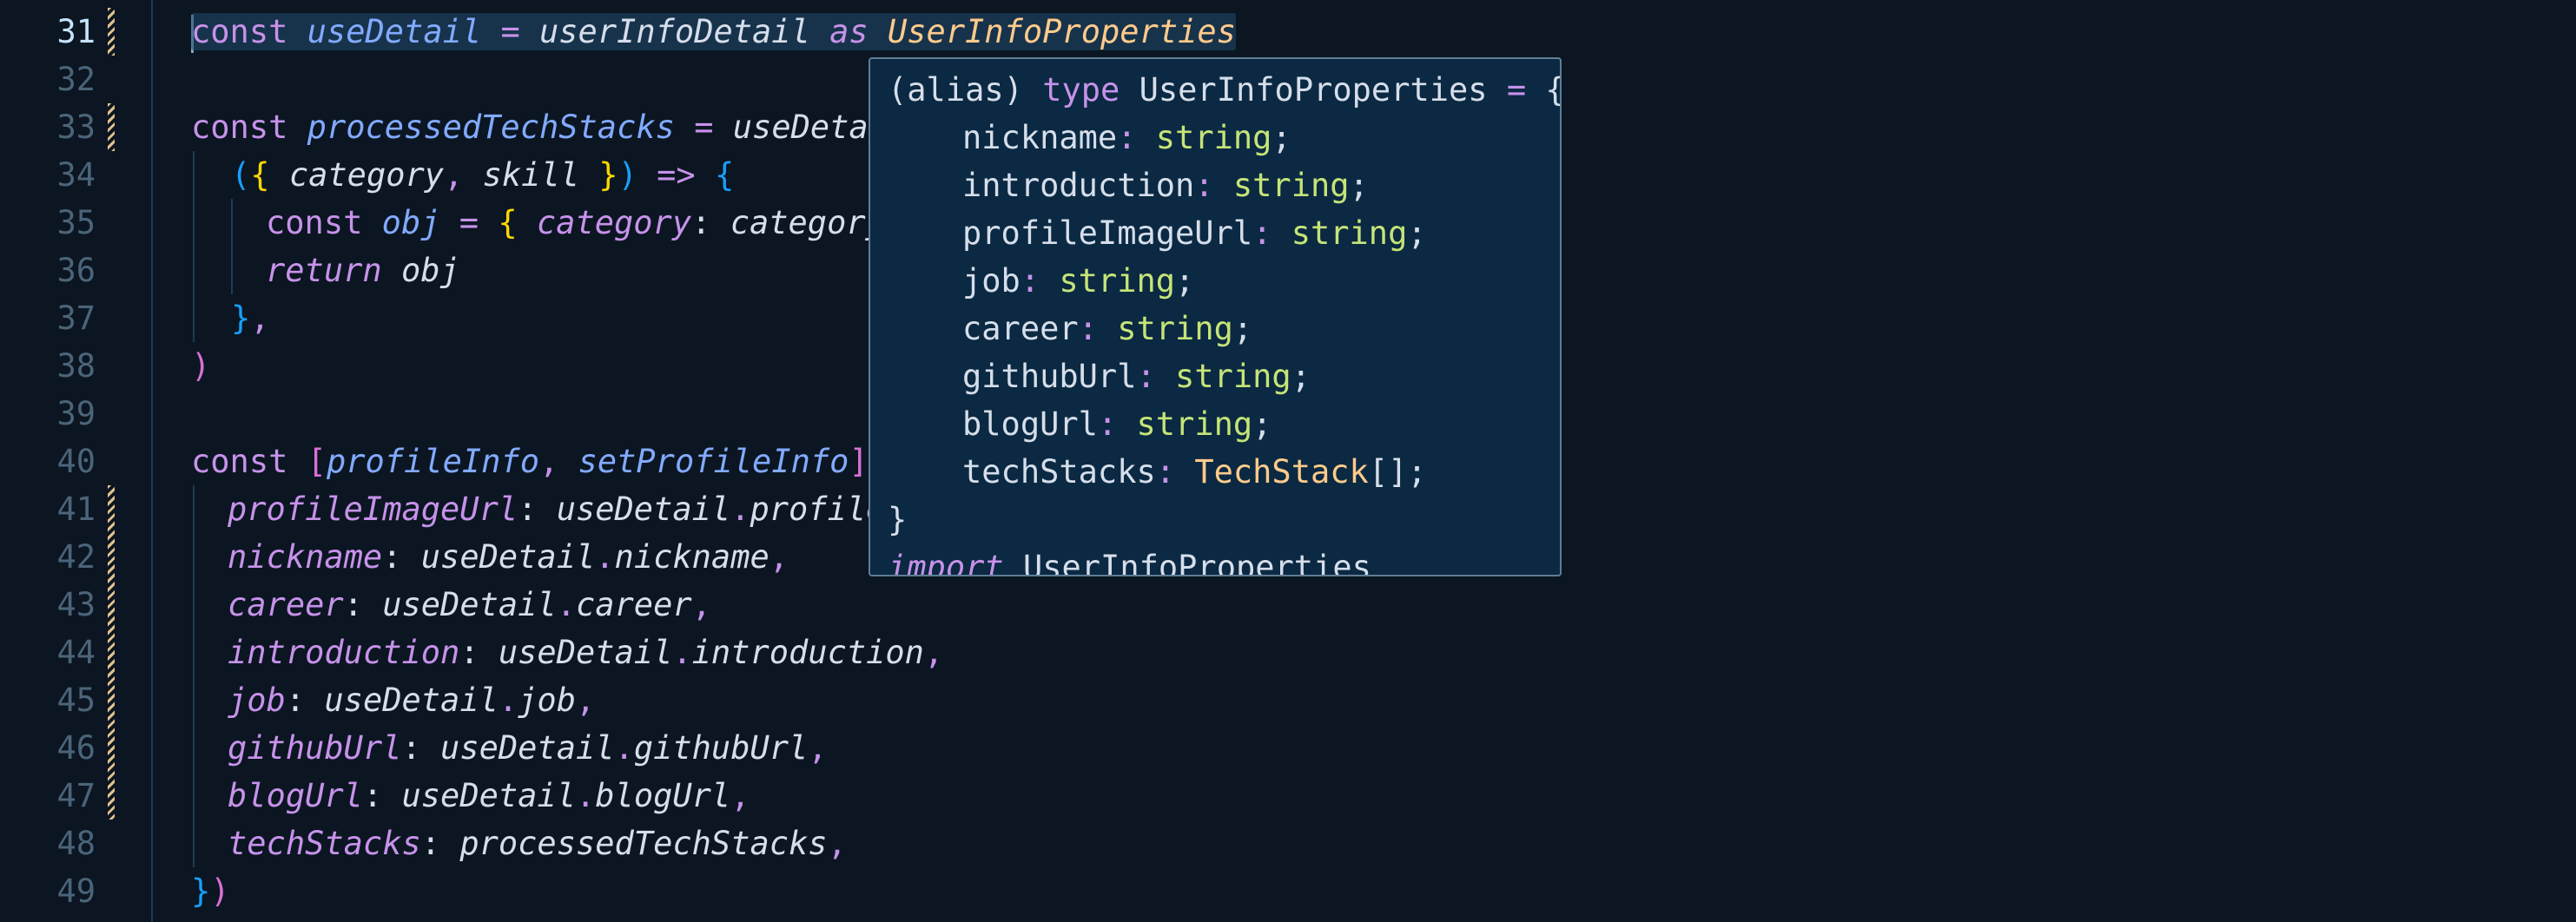 Image resolution: width=2576 pixels, height=922 pixels. Describe the element at coordinates (531, 175) in the screenshot. I see `parameter: skill` at that location.